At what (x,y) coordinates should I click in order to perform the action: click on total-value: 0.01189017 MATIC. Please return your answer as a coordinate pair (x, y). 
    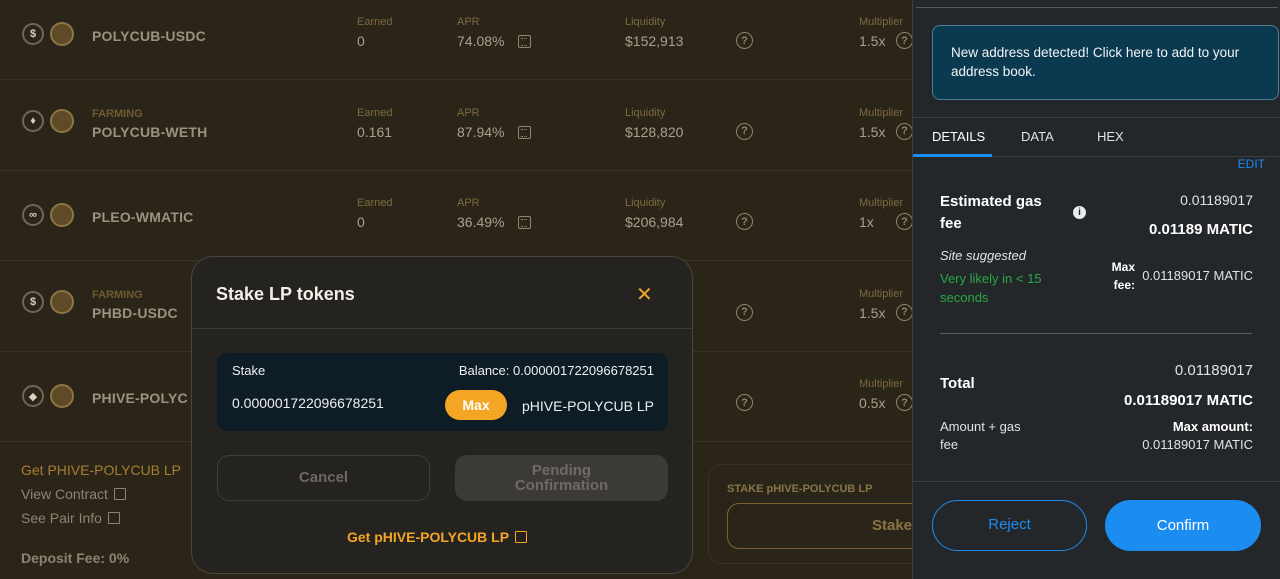
    Looking at the image, I should click on (1188, 400).